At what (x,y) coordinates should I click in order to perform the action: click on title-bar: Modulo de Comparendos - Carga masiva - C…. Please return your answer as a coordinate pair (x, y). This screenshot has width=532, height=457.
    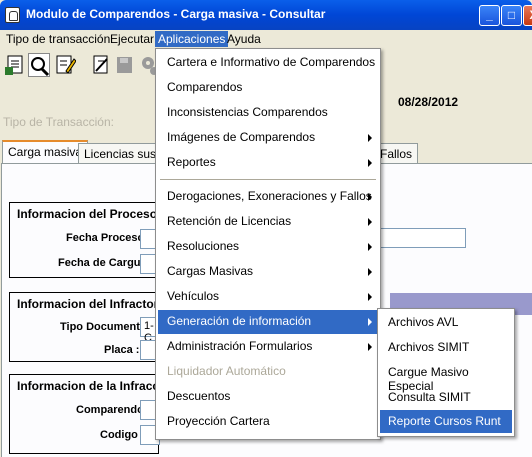
    Looking at the image, I should click on (266, 15).